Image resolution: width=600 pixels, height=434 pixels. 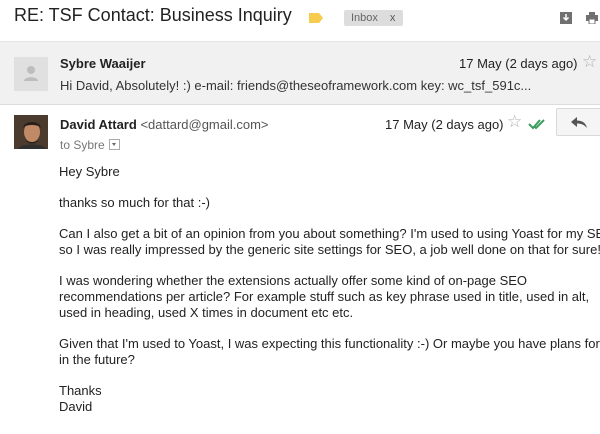 I want to click on sender-name: David Attard, so click(x=98, y=124).